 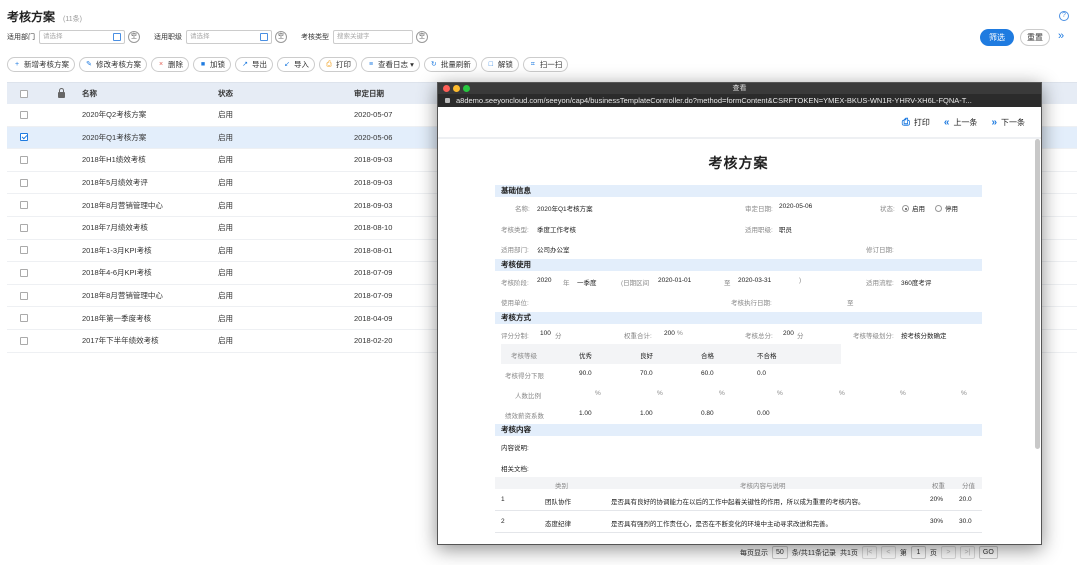 What do you see at coordinates (918, 552) in the screenshot?
I see `page-input: 1` at bounding box center [918, 552].